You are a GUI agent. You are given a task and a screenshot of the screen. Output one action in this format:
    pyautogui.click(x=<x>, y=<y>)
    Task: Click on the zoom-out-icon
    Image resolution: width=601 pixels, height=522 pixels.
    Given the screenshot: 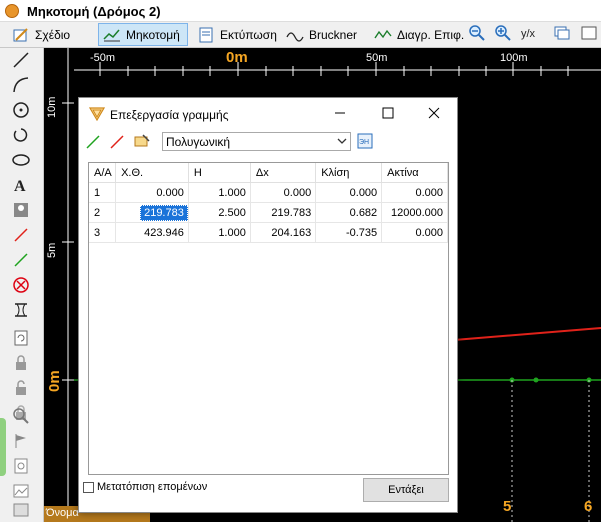 What is the action you would take?
    pyautogui.click(x=477, y=34)
    